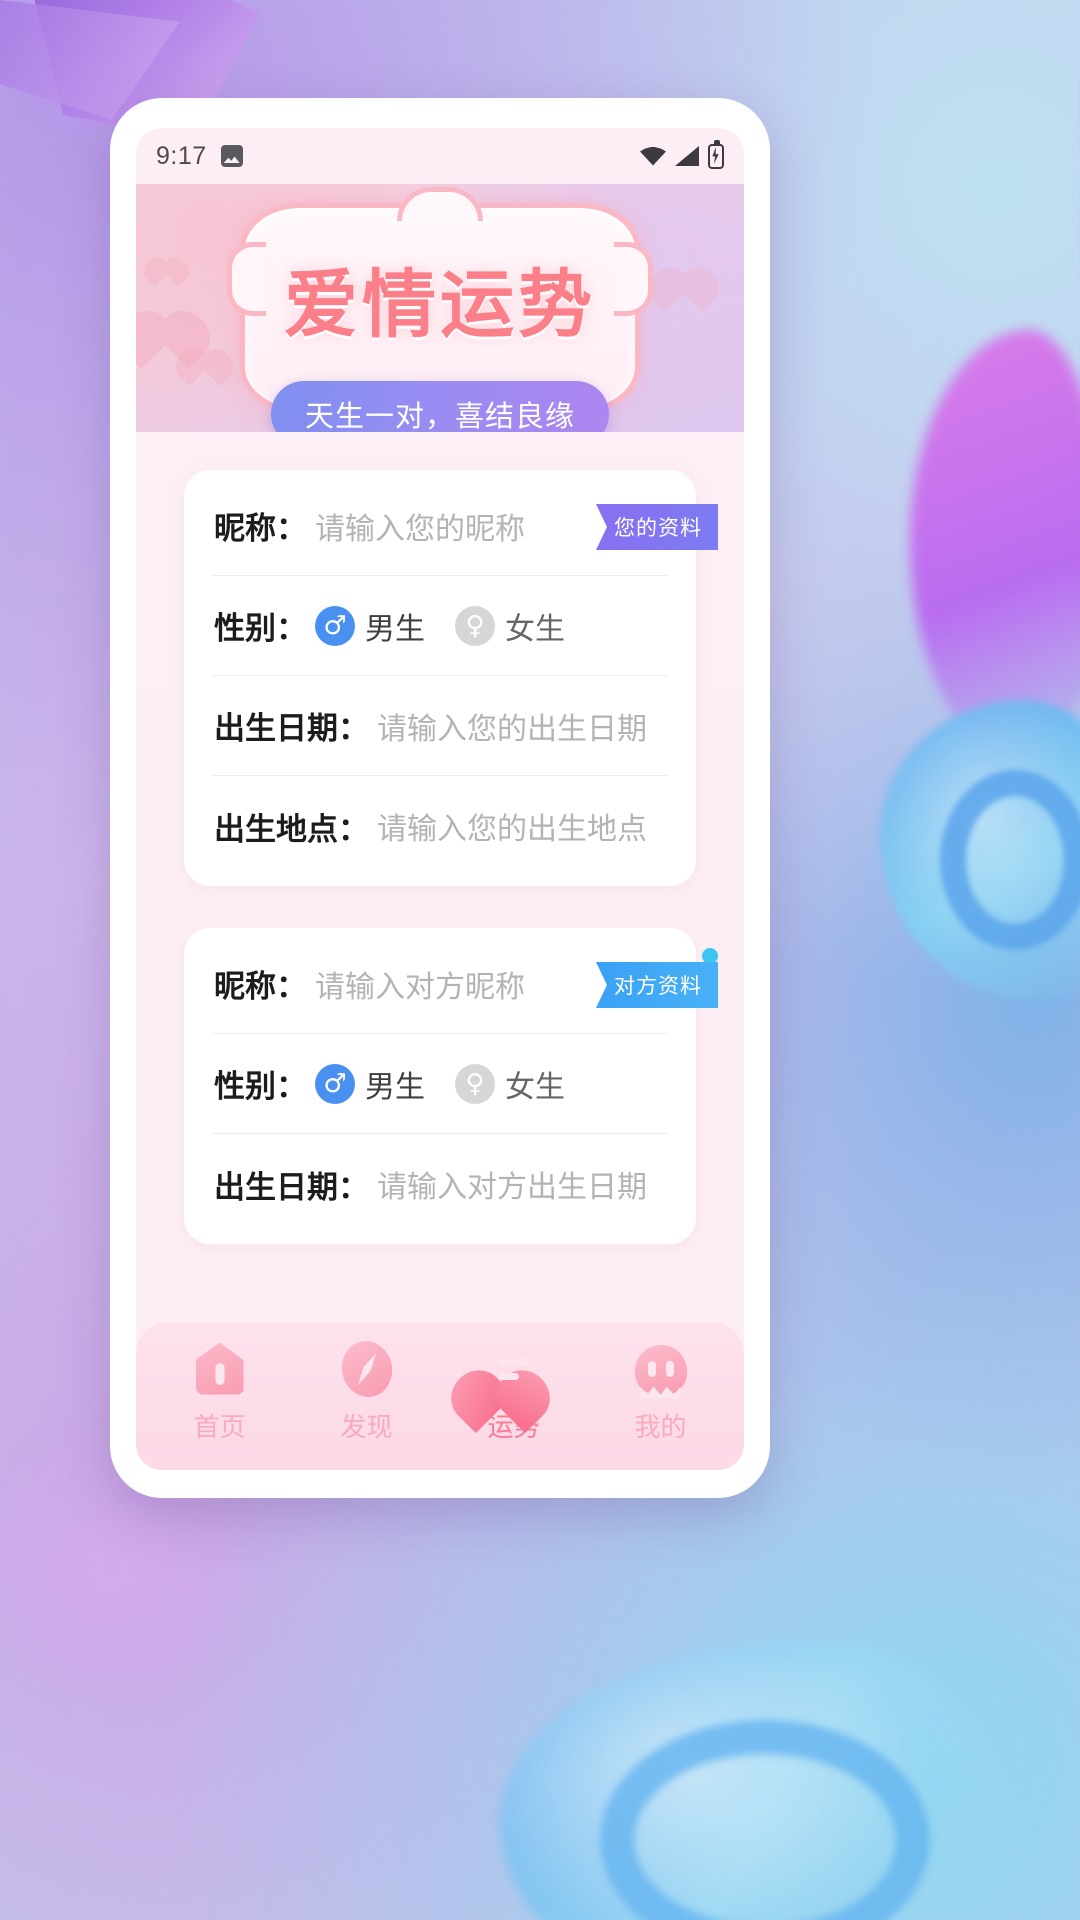 This screenshot has width=1080, height=1920. I want to click on label-partner-nickname: 昵称：, so click(260, 986).